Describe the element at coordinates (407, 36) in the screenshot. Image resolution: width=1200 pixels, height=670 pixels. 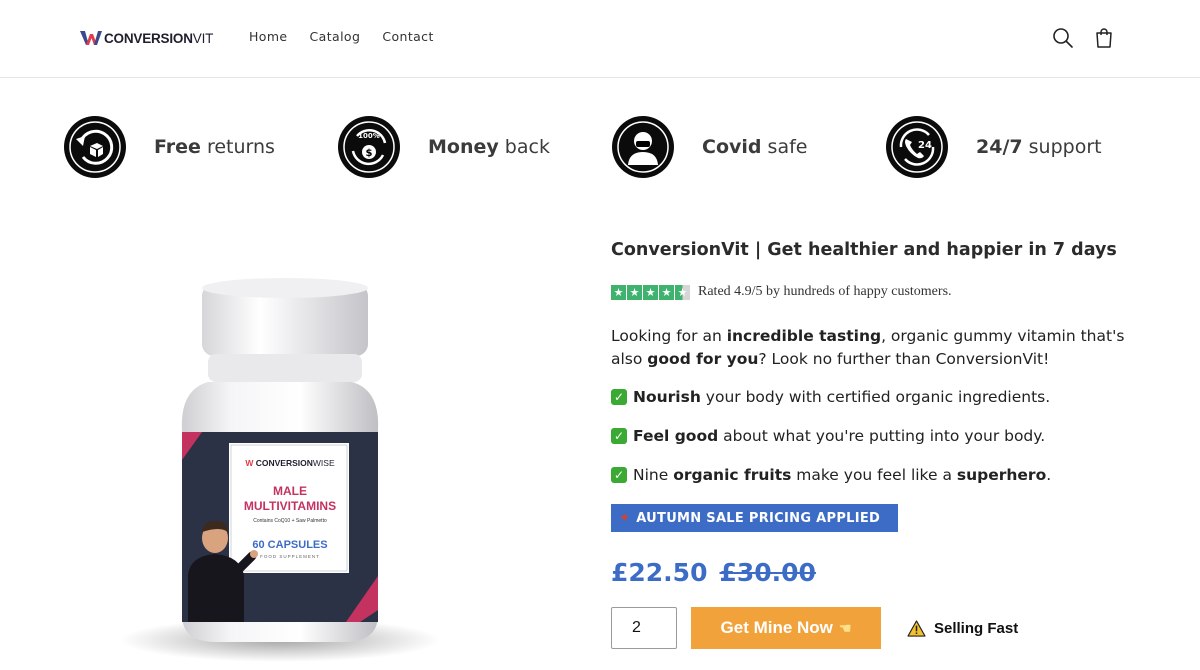
I see `nav-contact: Contact` at that location.